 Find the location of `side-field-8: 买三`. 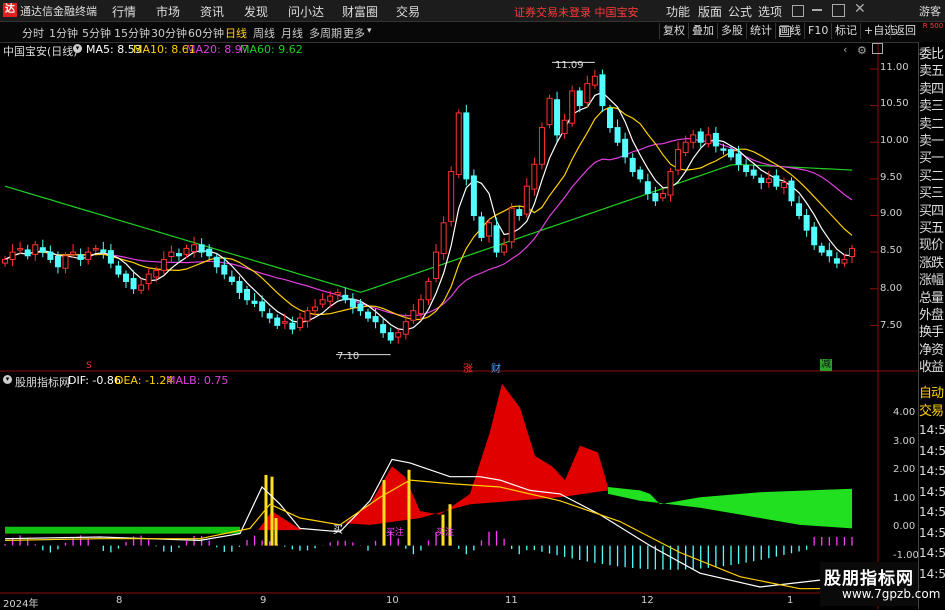

side-field-8: 买三 is located at coordinates (932, 193).